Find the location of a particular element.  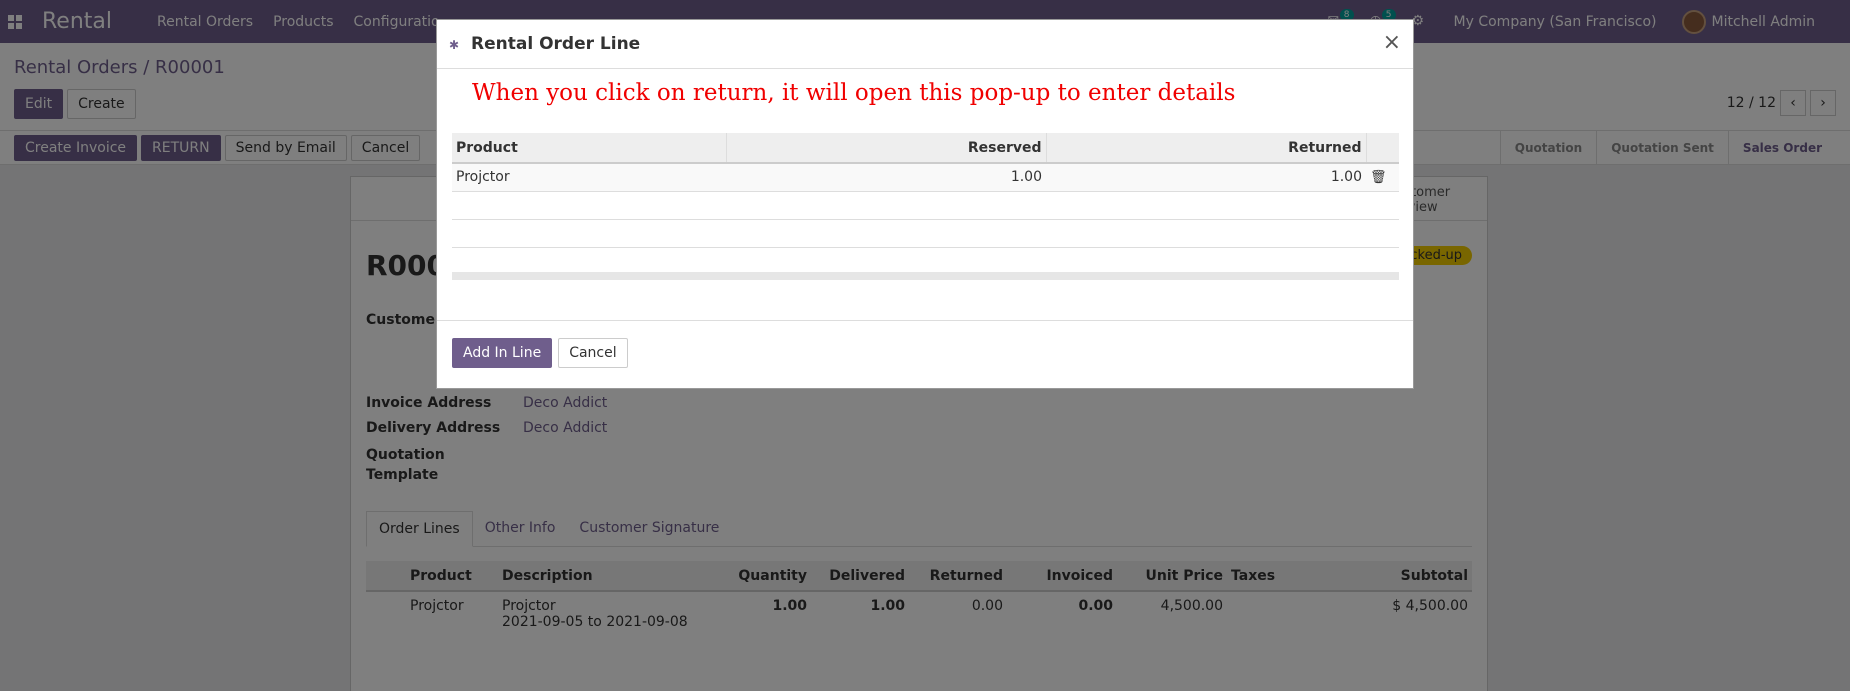

table-row: Projctor 1.00 1.00 🗑 is located at coordinates (925, 177).